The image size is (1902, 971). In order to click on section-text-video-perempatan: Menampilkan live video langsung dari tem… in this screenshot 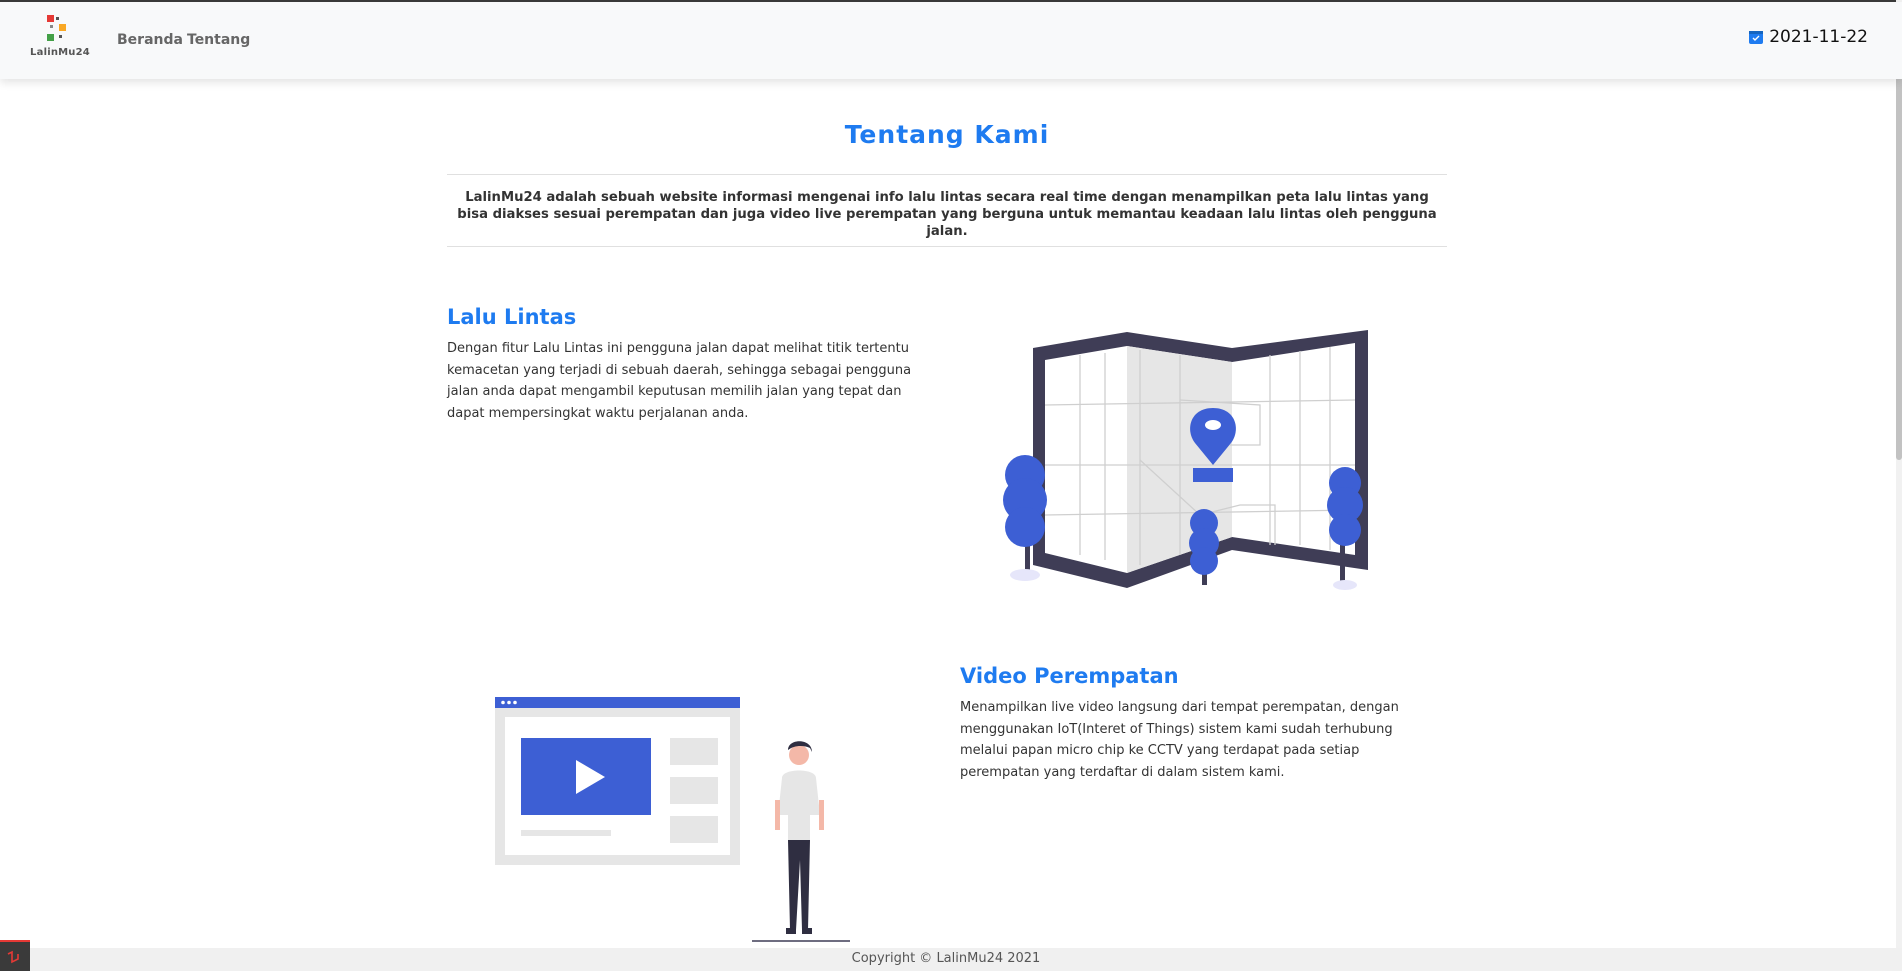, I will do `click(1179, 740)`.